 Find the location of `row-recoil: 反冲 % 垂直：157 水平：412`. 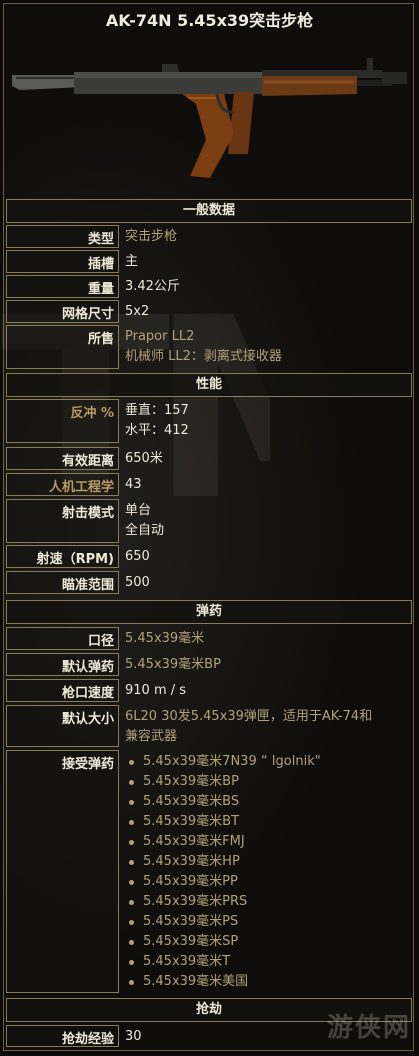

row-recoil: 反冲 % 垂直：157 水平：412 is located at coordinates (209, 421).